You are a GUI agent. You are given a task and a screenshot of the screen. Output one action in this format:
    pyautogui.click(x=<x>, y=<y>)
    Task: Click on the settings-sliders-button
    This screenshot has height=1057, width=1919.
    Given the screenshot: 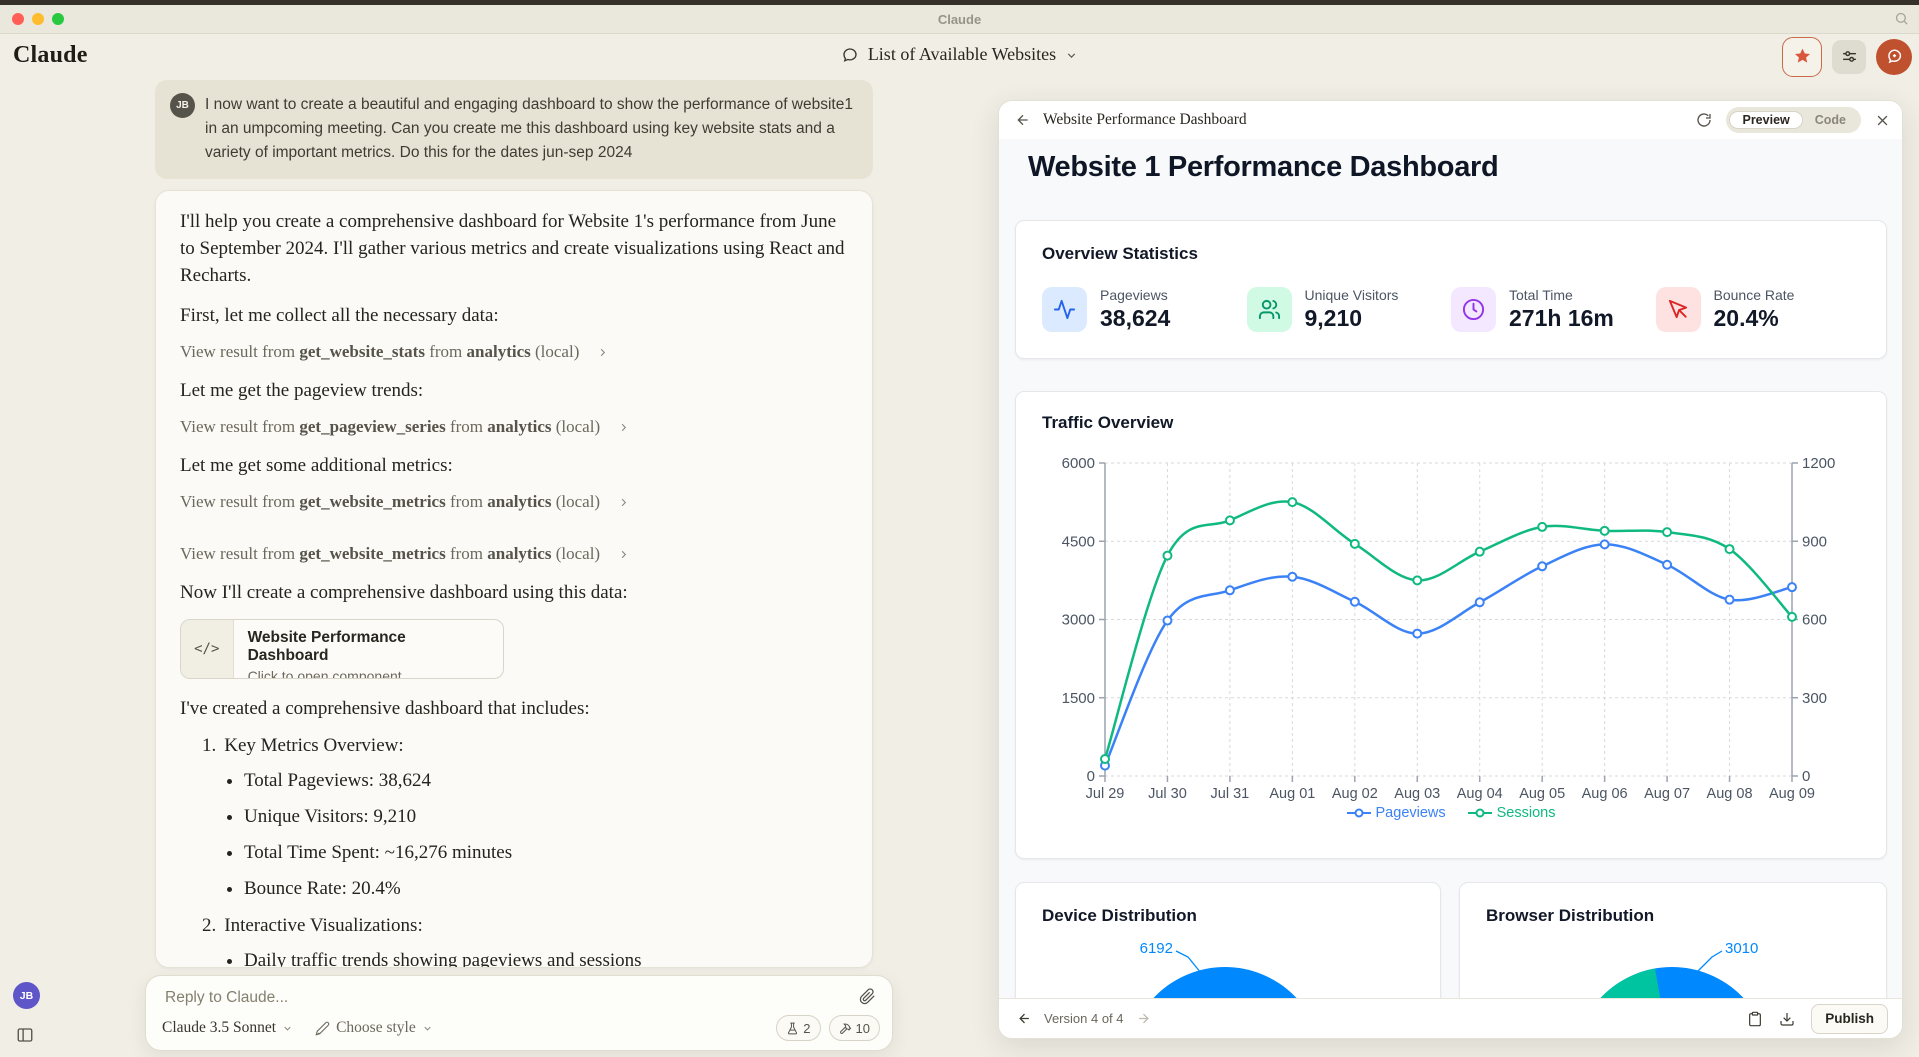 What is the action you would take?
    pyautogui.click(x=1849, y=56)
    